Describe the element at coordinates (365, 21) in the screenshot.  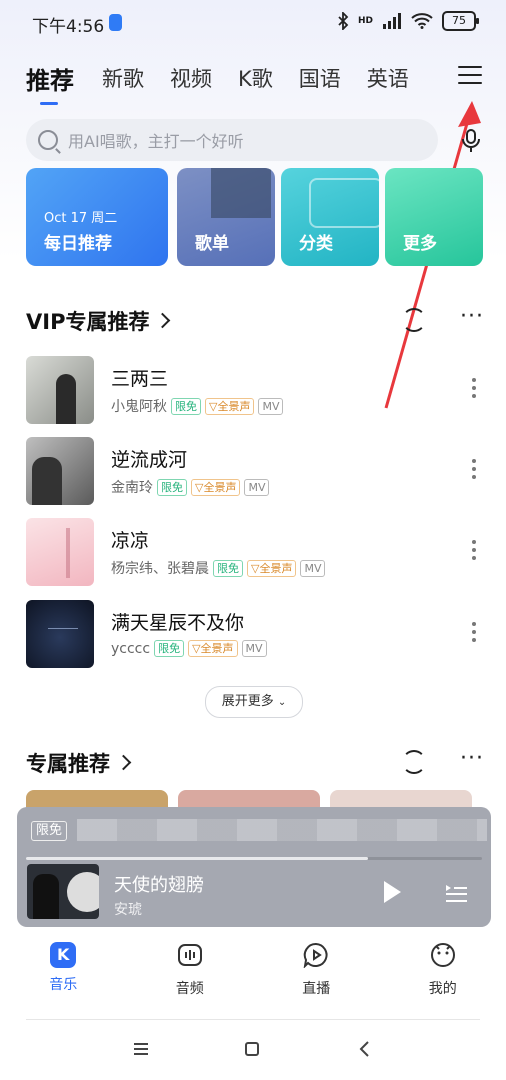
I see `network-type-label: HD` at that location.